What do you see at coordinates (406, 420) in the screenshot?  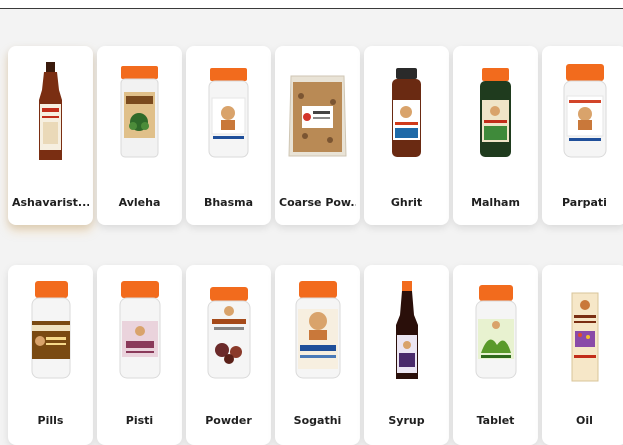 I see `category-label: Syrup` at bounding box center [406, 420].